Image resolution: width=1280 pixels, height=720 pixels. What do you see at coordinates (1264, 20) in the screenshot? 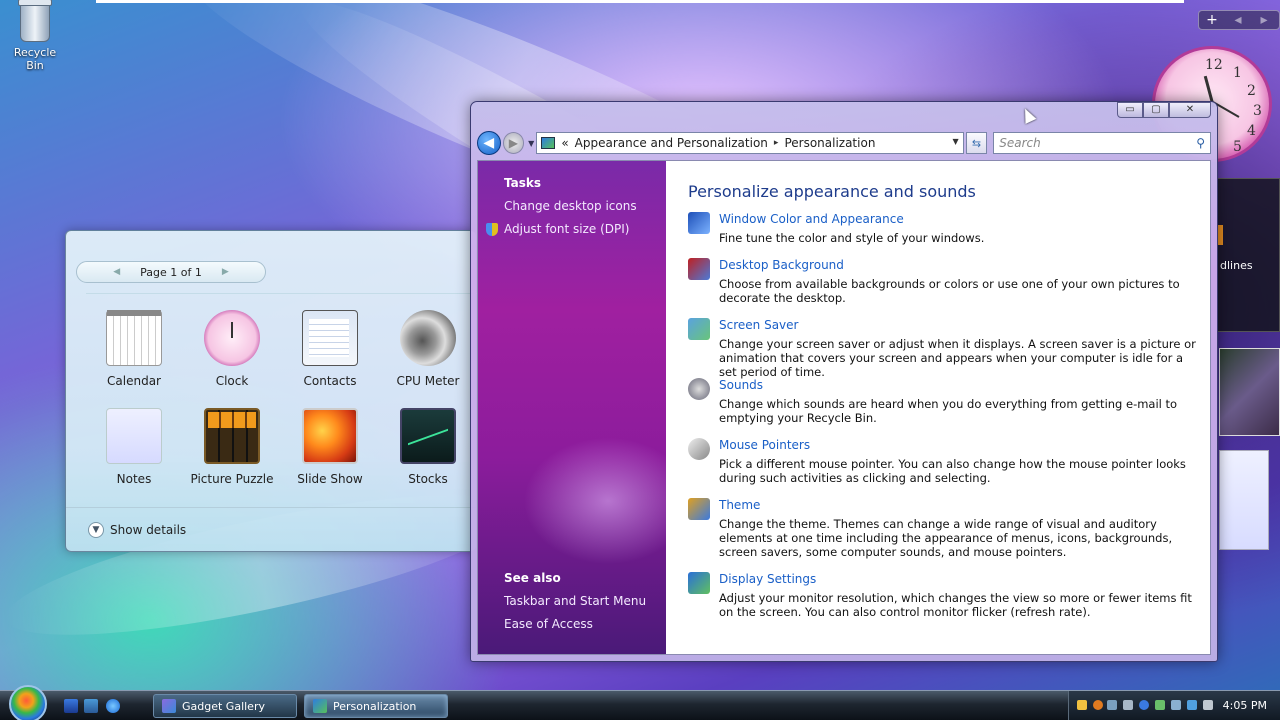
I see `next-gadget-page-button: ▸` at bounding box center [1264, 20].